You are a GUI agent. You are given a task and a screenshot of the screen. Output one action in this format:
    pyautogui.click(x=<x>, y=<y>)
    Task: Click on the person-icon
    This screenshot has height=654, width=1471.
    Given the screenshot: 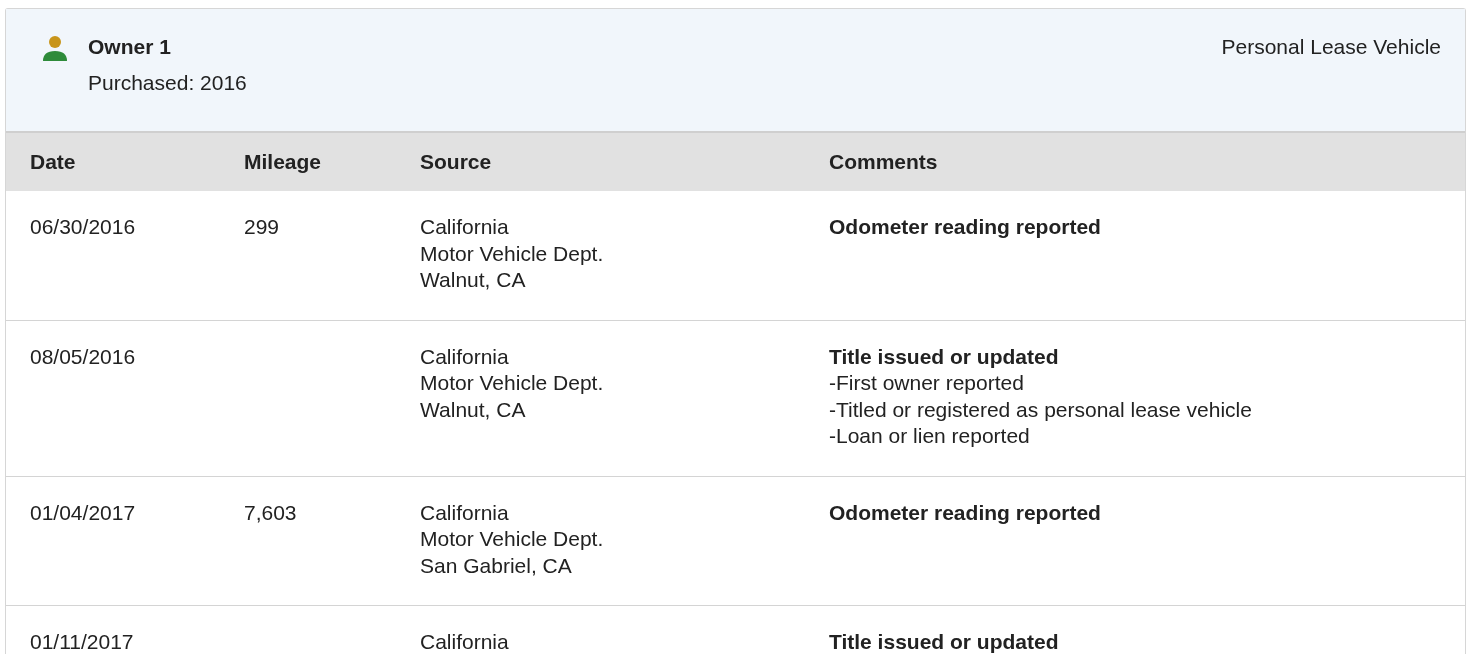 What is the action you would take?
    pyautogui.click(x=55, y=48)
    